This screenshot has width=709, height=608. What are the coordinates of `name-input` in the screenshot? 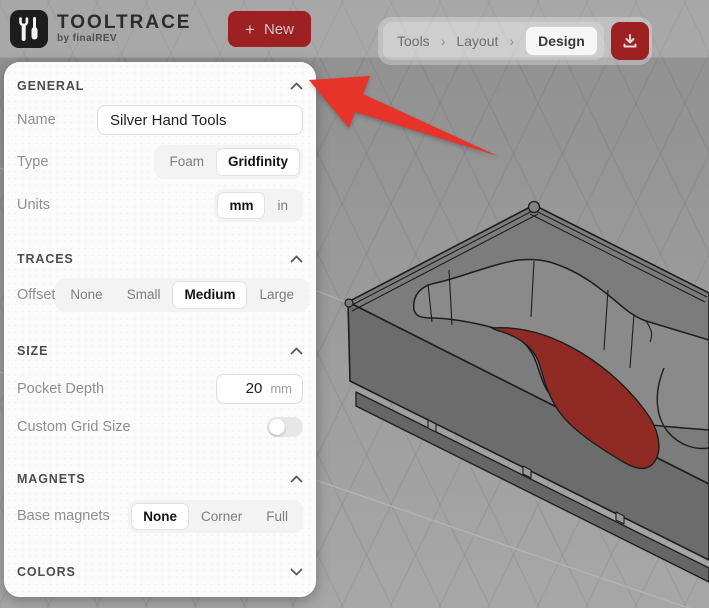 It's located at (200, 120).